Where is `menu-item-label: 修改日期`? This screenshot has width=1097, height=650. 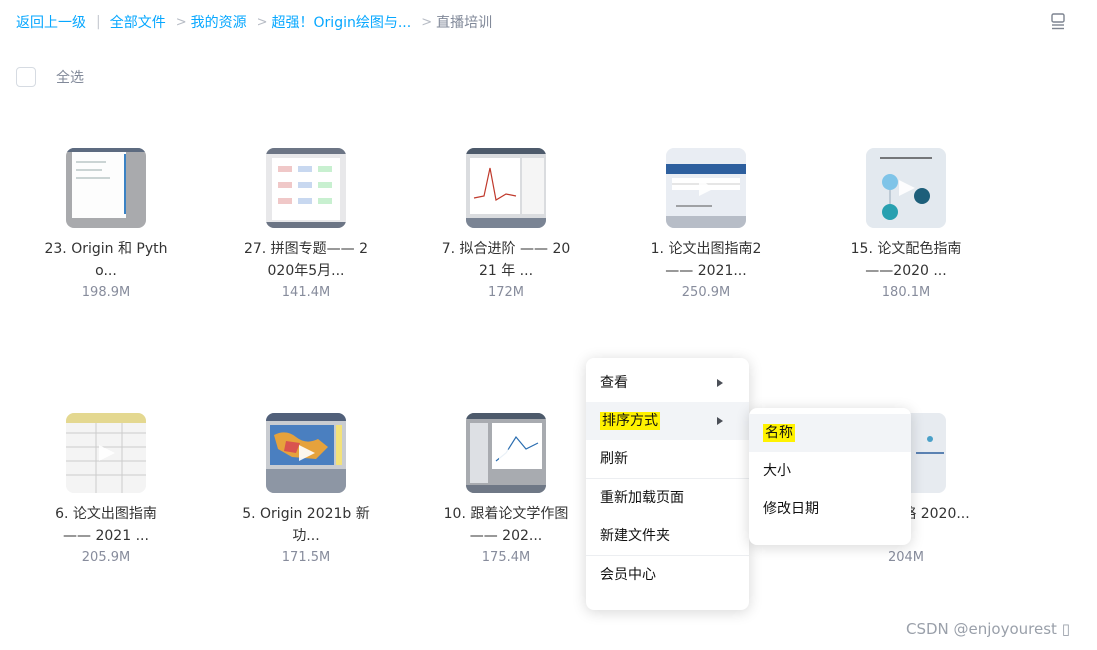 menu-item-label: 修改日期 is located at coordinates (791, 509).